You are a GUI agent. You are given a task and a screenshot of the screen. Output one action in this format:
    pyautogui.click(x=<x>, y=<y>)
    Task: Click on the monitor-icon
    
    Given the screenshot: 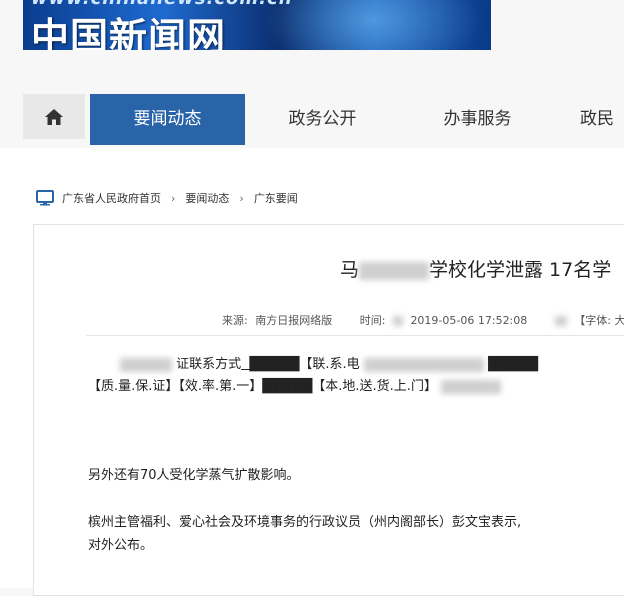 What is the action you would take?
    pyautogui.click(x=45, y=198)
    